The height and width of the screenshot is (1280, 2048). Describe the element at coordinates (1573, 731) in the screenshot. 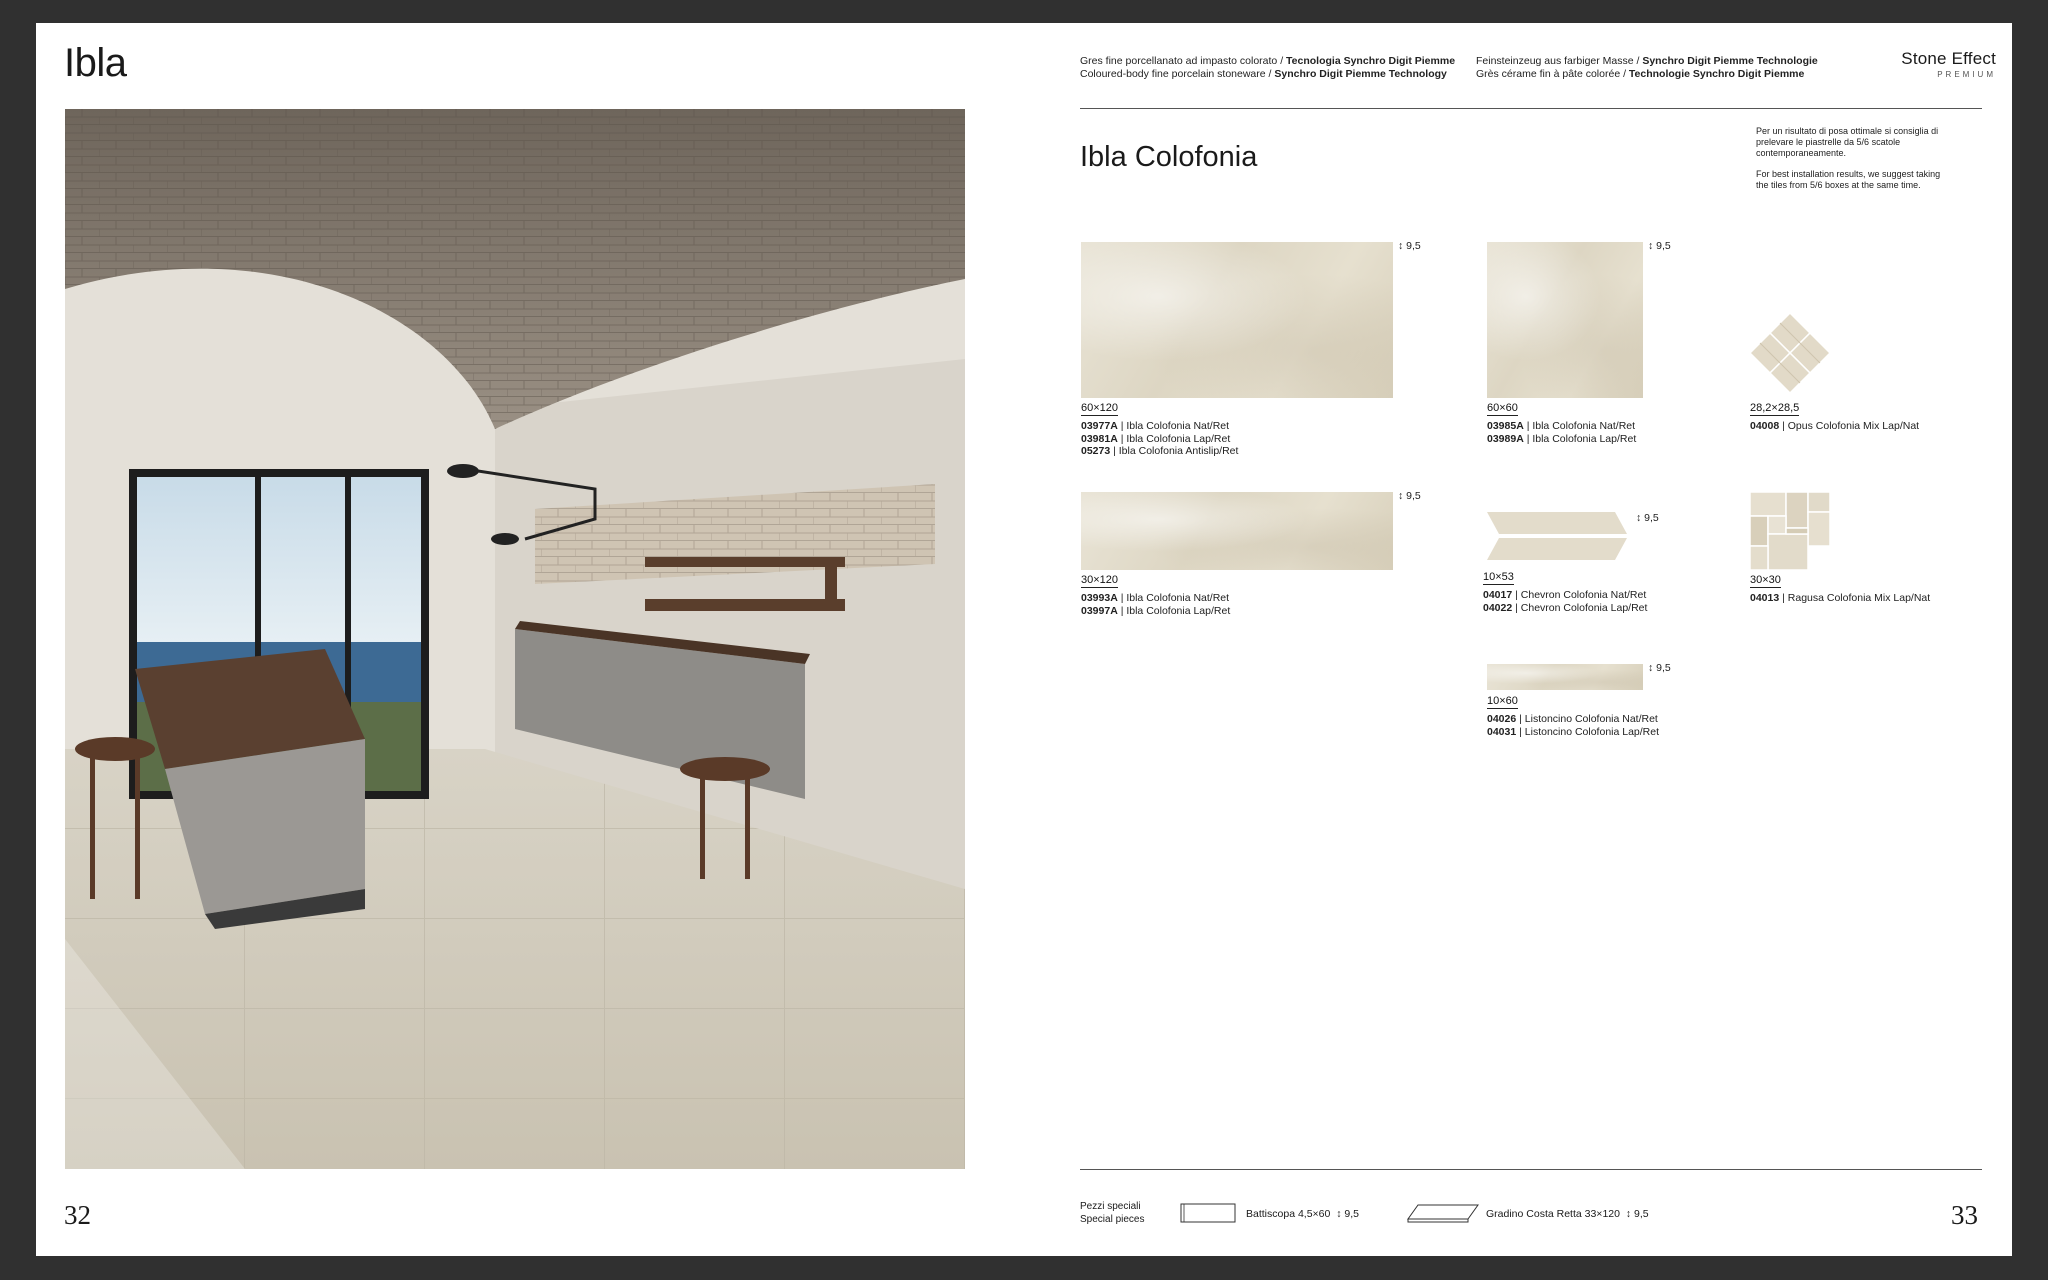

I see `code-line: 04031 | Listoncino Colofonia Lap/Ret` at that location.